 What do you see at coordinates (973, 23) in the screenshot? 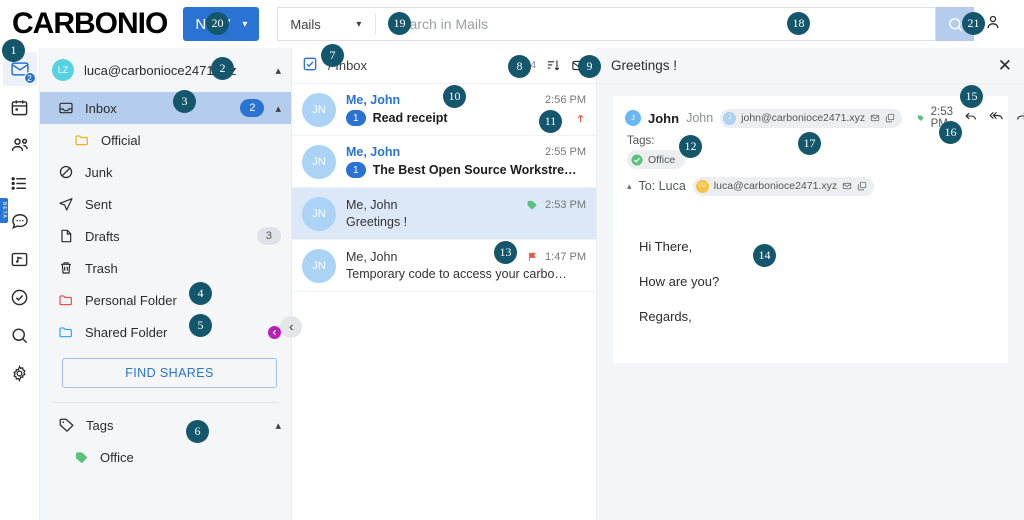
I see `annotation-marker-21: 21` at bounding box center [973, 23].